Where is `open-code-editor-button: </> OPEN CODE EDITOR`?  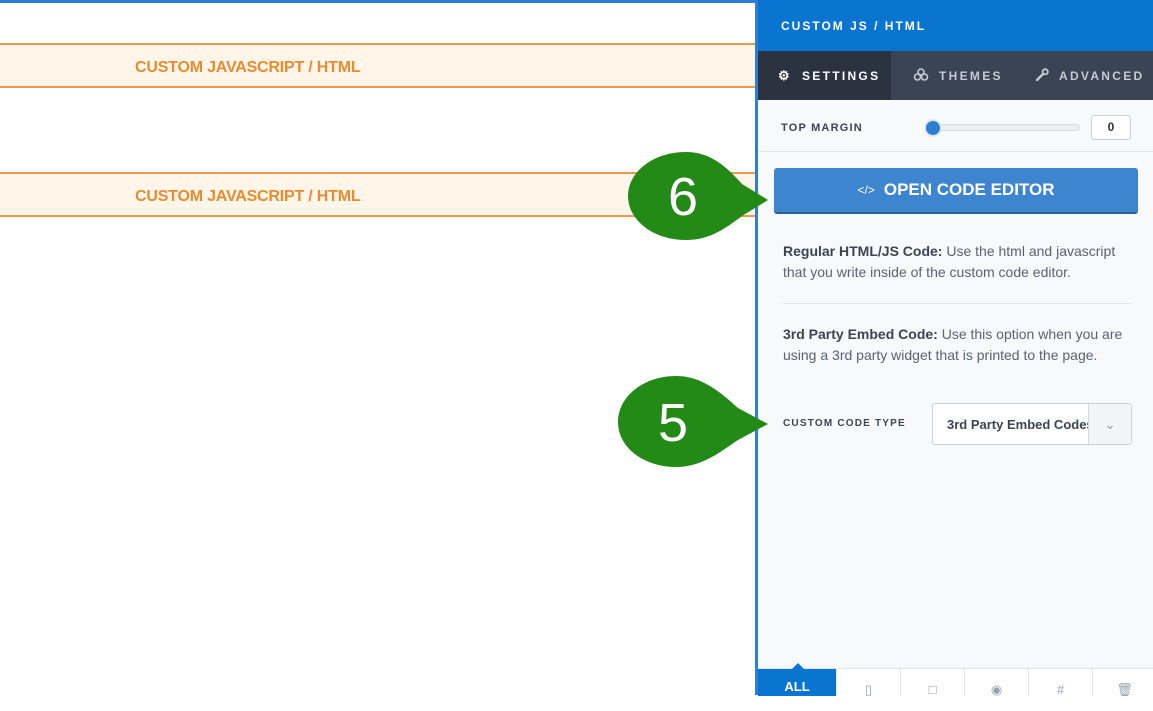 open-code-editor-button: </> OPEN CODE EDITOR is located at coordinates (956, 191).